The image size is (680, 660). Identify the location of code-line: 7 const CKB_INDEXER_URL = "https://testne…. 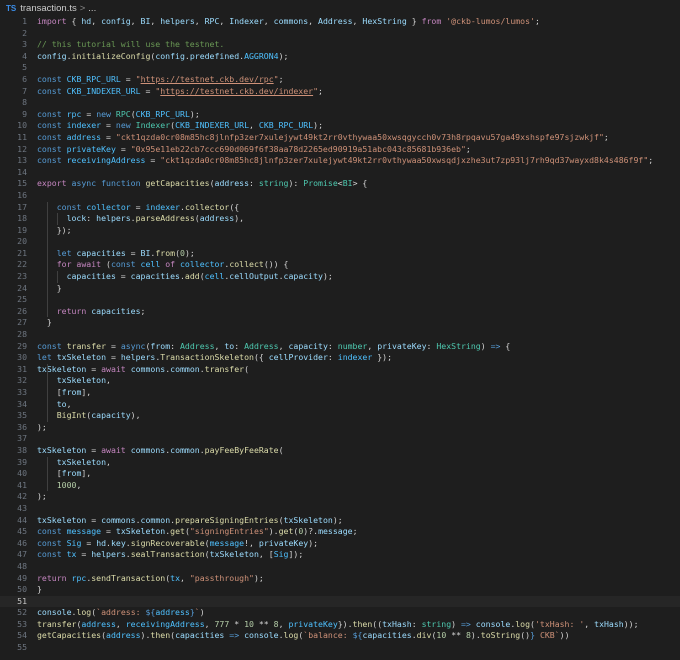
(340, 92).